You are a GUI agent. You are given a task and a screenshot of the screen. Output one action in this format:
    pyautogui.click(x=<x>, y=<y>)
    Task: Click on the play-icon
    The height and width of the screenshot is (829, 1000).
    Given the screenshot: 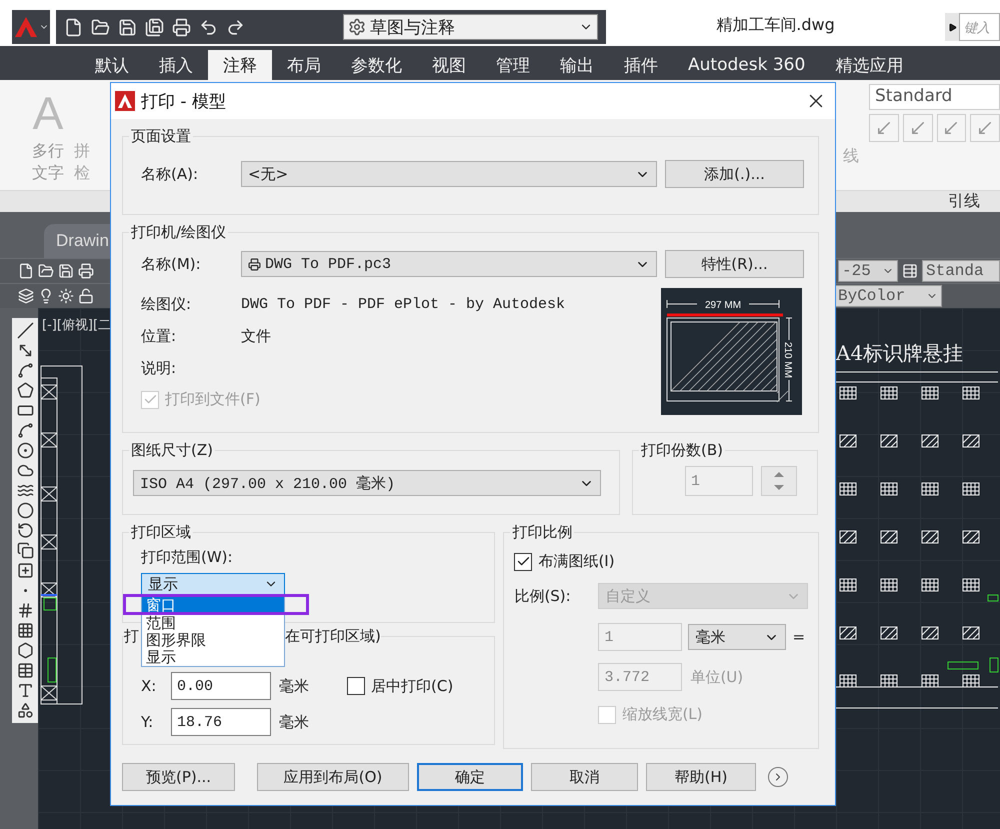 What is the action you would take?
    pyautogui.click(x=952, y=27)
    